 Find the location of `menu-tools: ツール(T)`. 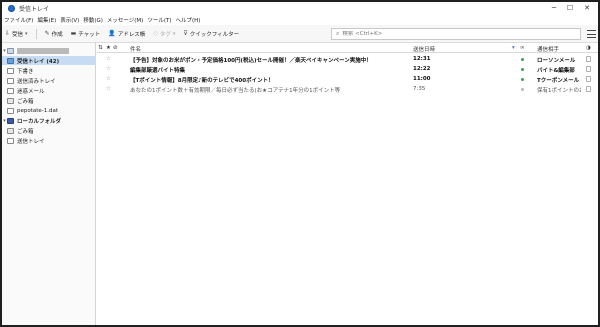

menu-tools: ツール(T) is located at coordinates (159, 20).